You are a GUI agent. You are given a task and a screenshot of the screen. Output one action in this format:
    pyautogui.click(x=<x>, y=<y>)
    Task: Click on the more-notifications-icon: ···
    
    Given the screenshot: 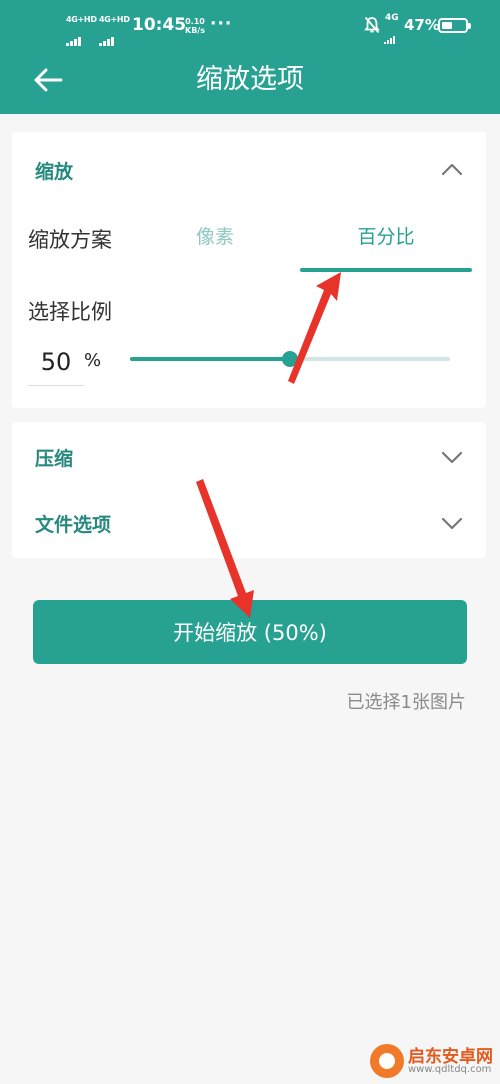 What is the action you would take?
    pyautogui.click(x=221, y=24)
    